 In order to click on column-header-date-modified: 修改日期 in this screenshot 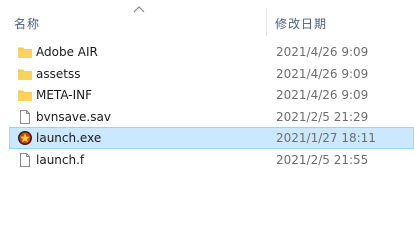, I will do `click(301, 23)`.